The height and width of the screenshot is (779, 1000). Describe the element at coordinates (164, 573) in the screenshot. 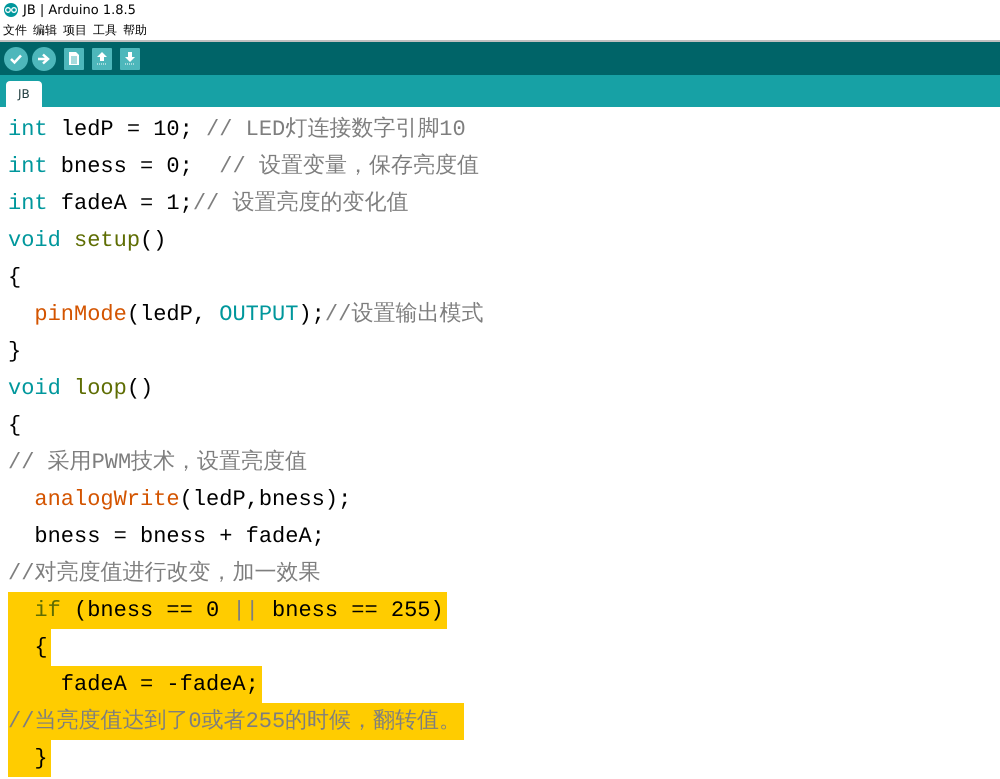

I see `code-line: //对亮度值进行改变，加一效果` at that location.